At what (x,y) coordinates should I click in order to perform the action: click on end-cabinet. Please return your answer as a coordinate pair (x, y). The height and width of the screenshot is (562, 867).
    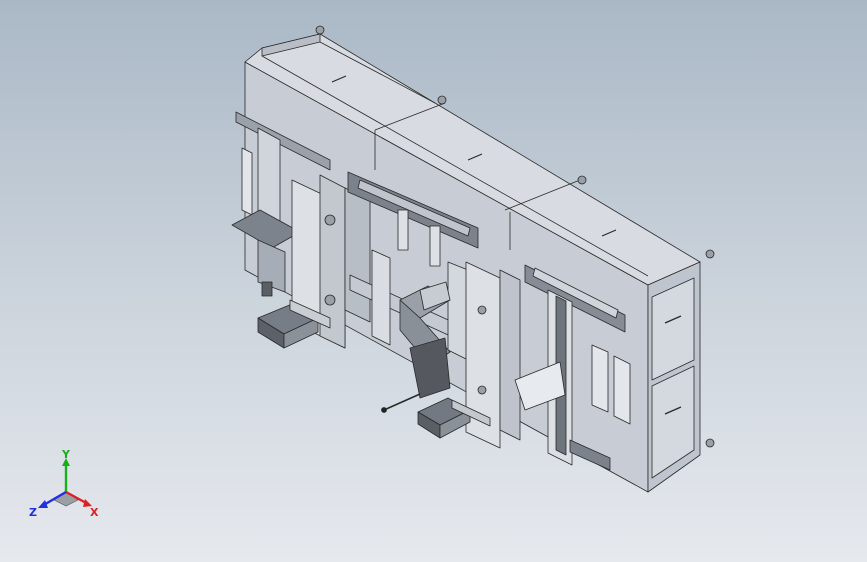
    Looking at the image, I should click on (674, 377).